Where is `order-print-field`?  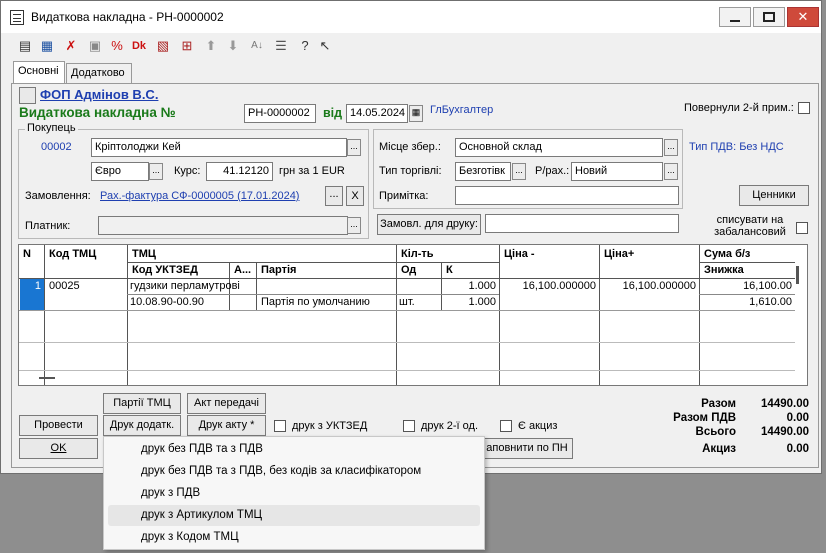
order-print-field is located at coordinates (582, 223).